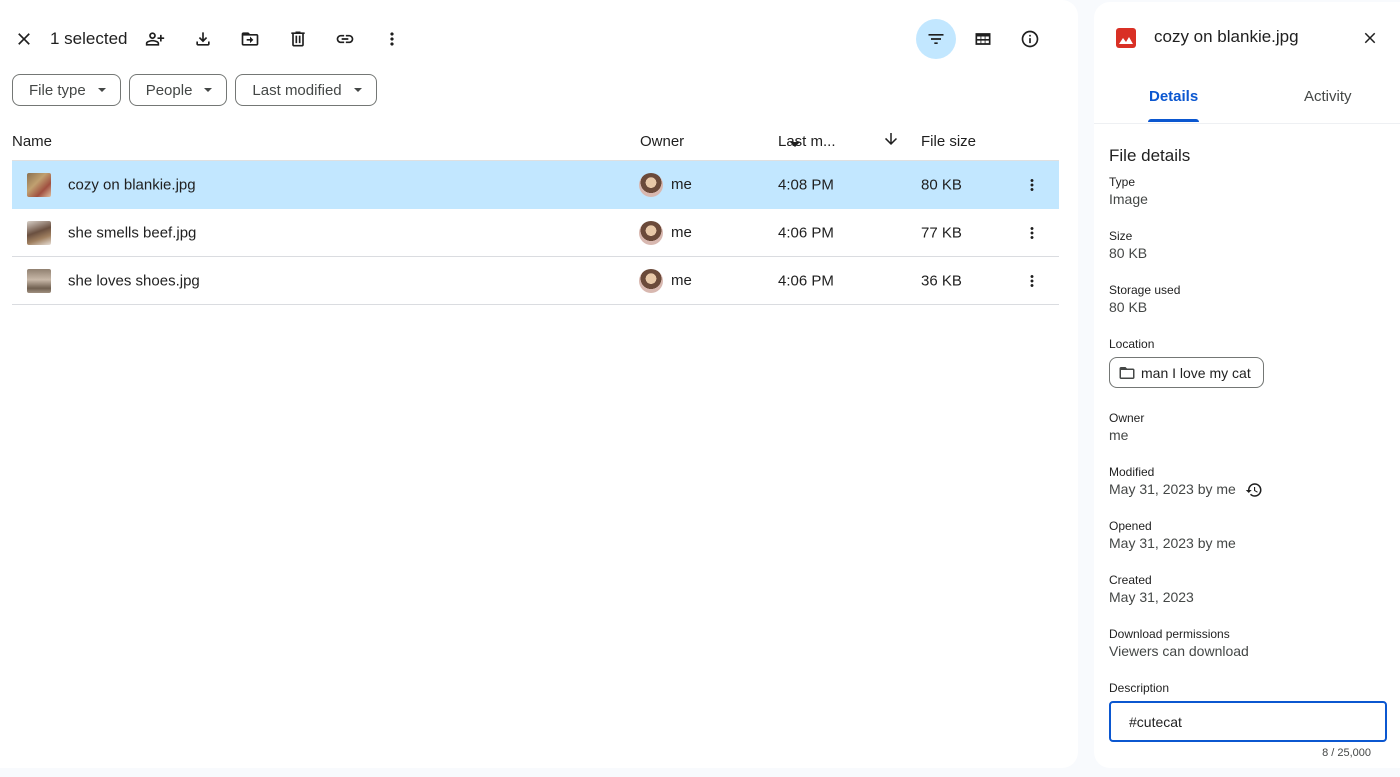 The width and height of the screenshot is (1400, 777). I want to click on field-created: Created May 31, 2023, so click(1249, 589).